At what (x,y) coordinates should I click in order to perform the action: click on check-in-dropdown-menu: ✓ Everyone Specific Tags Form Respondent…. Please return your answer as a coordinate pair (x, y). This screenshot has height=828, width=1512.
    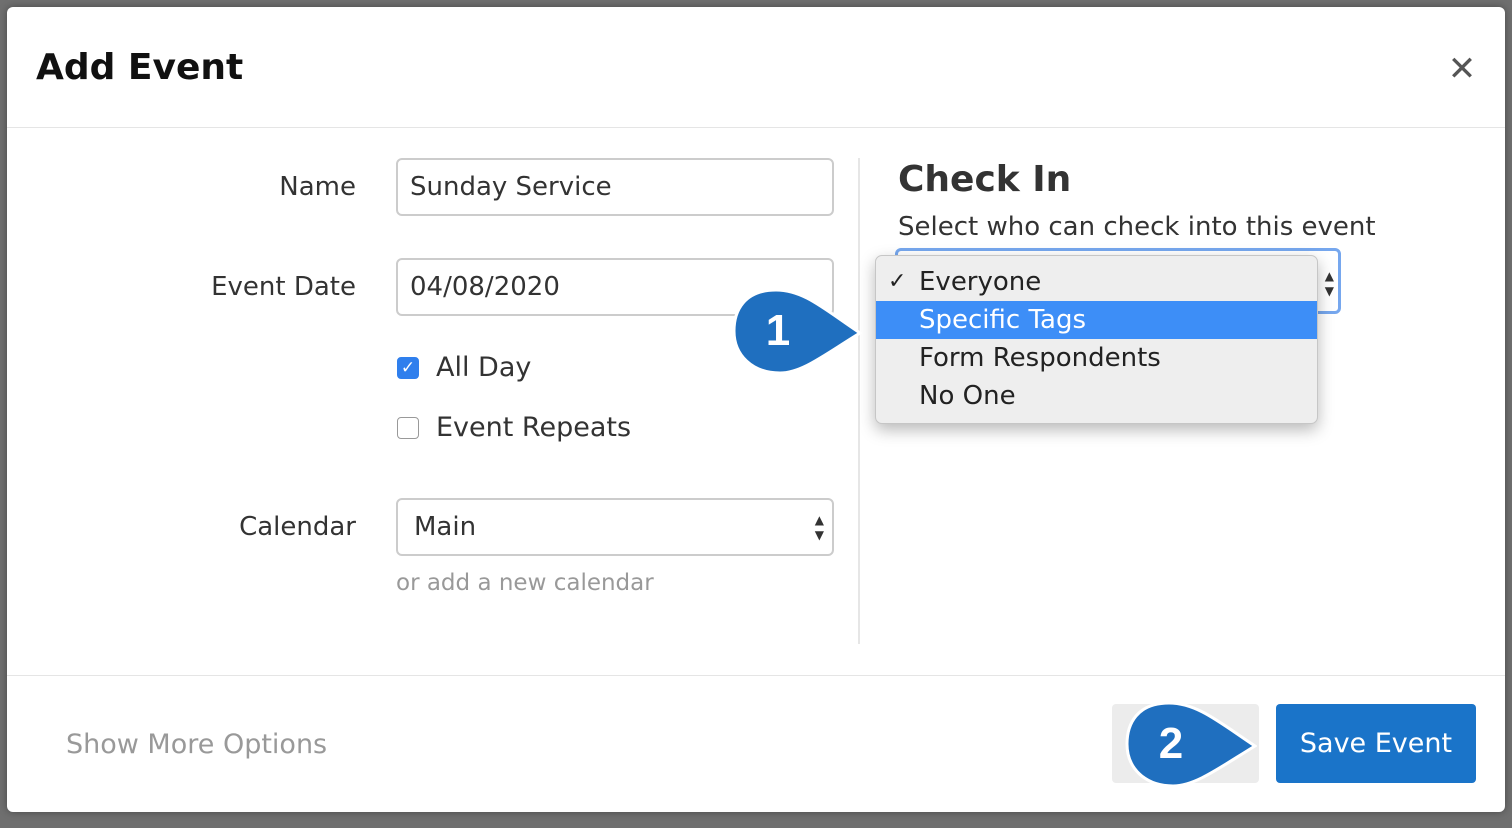
    Looking at the image, I should click on (1096, 339).